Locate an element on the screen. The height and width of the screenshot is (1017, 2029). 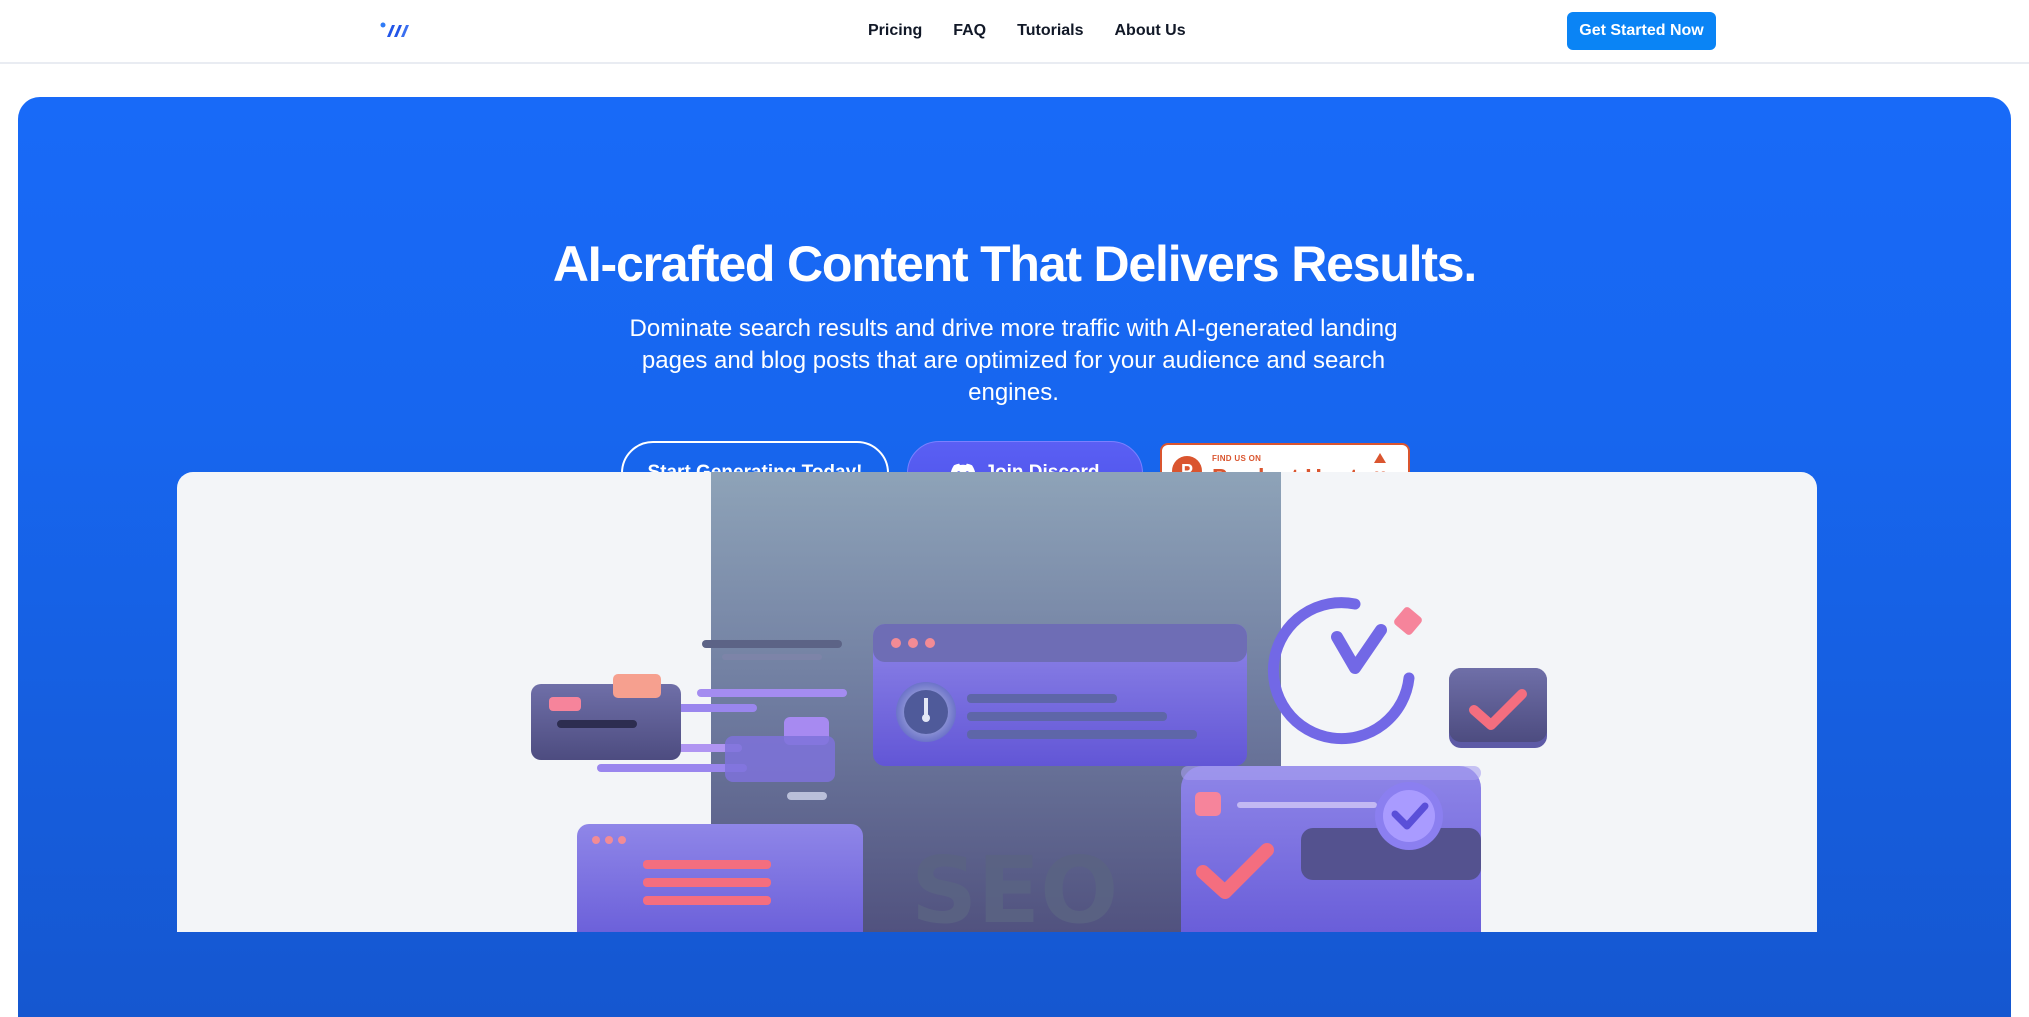
svg-text: SEO is located at coordinates (1014, 884).